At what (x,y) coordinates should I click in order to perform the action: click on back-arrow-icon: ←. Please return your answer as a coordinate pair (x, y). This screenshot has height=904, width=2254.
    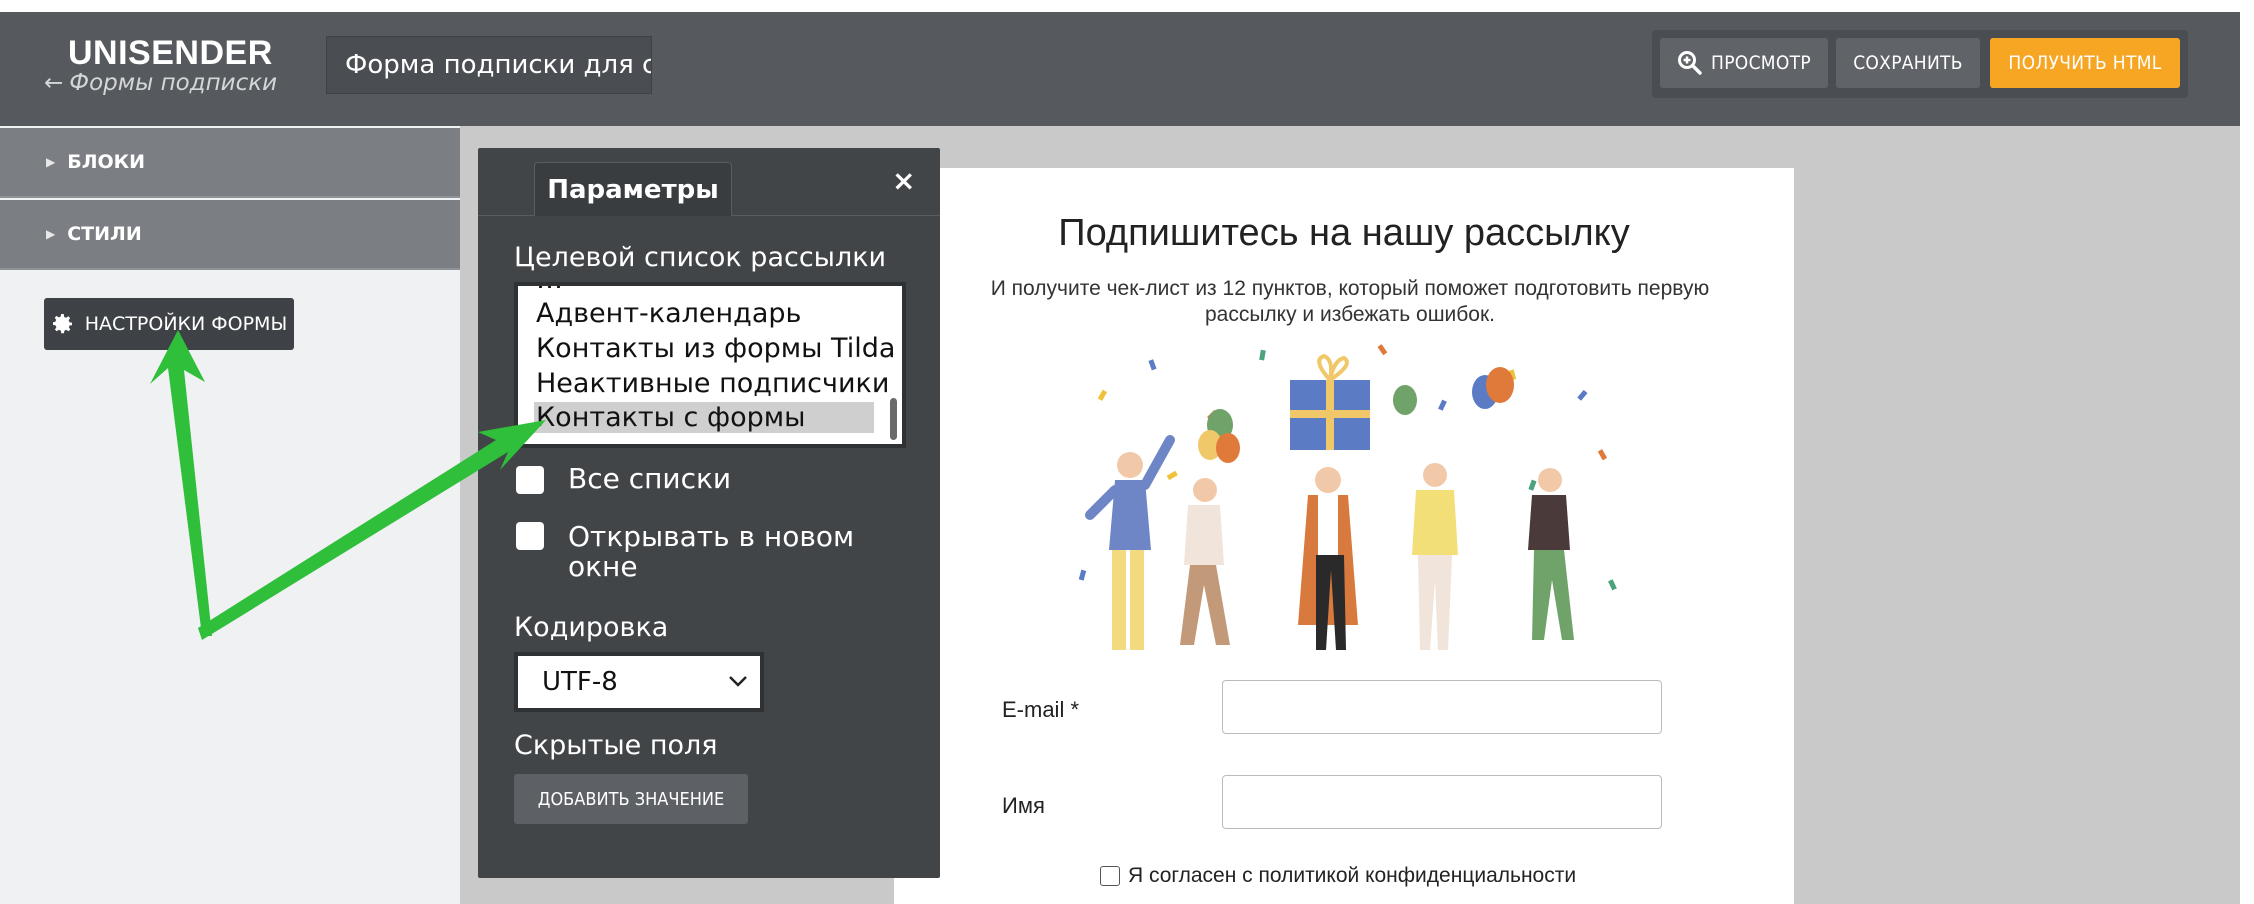
    Looking at the image, I should click on (54, 83).